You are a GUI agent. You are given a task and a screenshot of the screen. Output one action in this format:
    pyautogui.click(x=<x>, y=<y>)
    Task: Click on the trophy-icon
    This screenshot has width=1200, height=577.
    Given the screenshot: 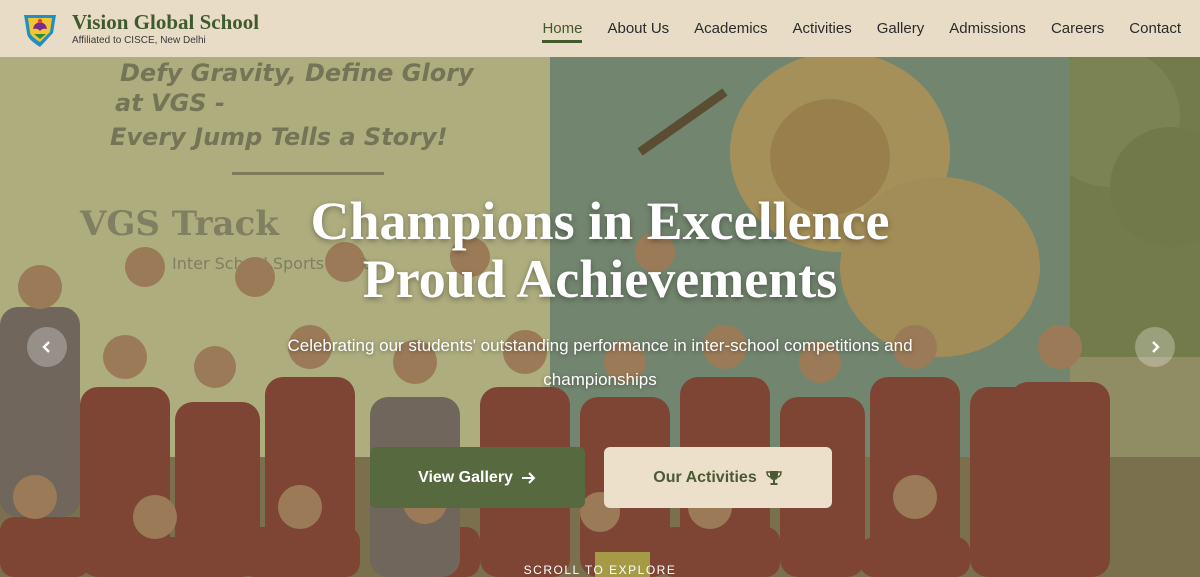 What is the action you would take?
    pyautogui.click(x=774, y=478)
    